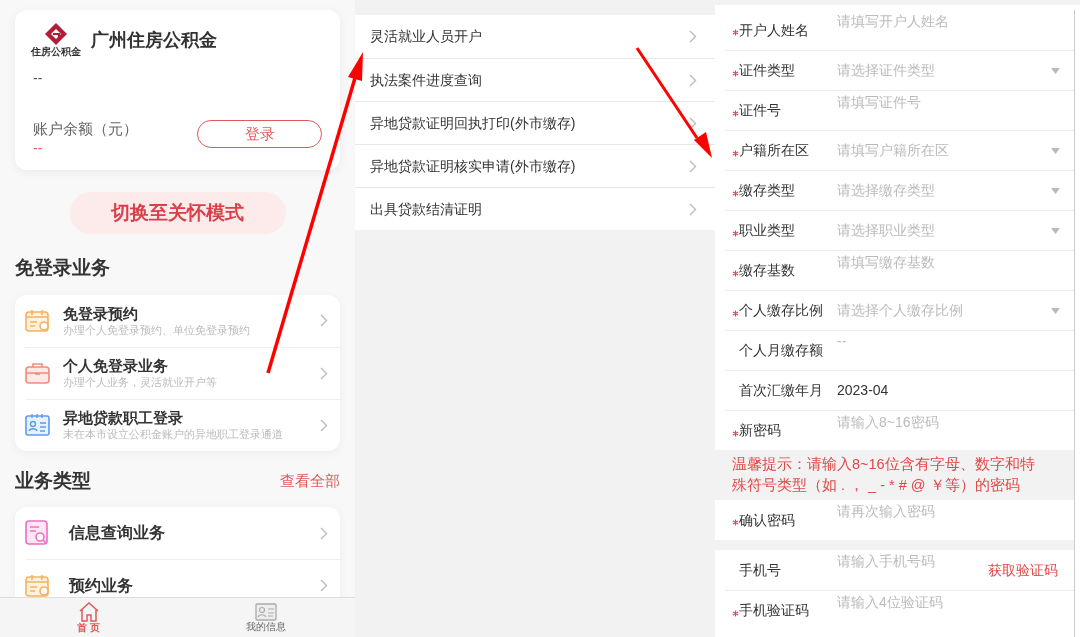 Image resolution: width=1080 pixels, height=637 pixels. I want to click on tab-bar-item: 首 页, so click(89, 617).